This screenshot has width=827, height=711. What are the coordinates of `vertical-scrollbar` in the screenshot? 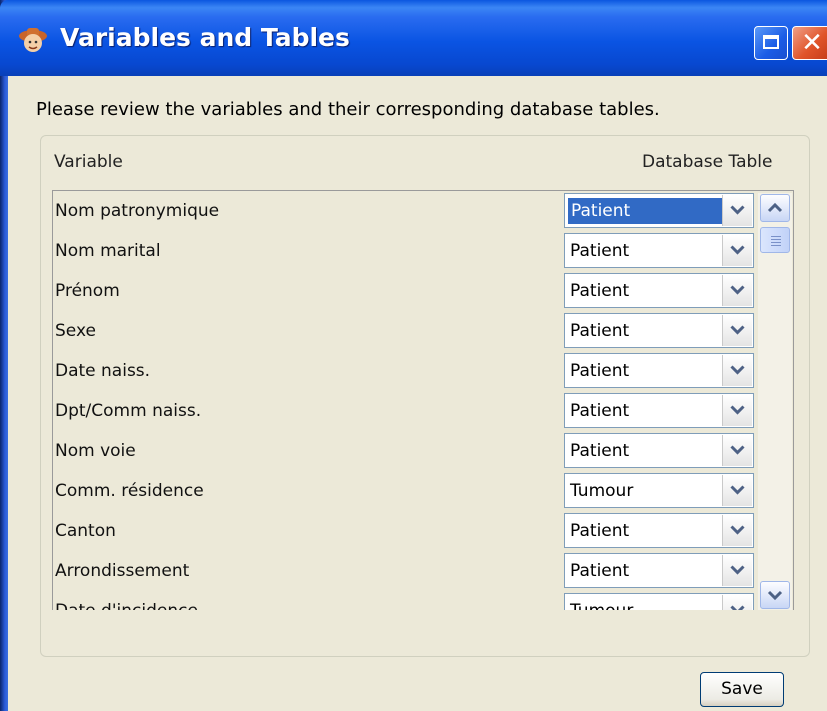 It's located at (775, 401).